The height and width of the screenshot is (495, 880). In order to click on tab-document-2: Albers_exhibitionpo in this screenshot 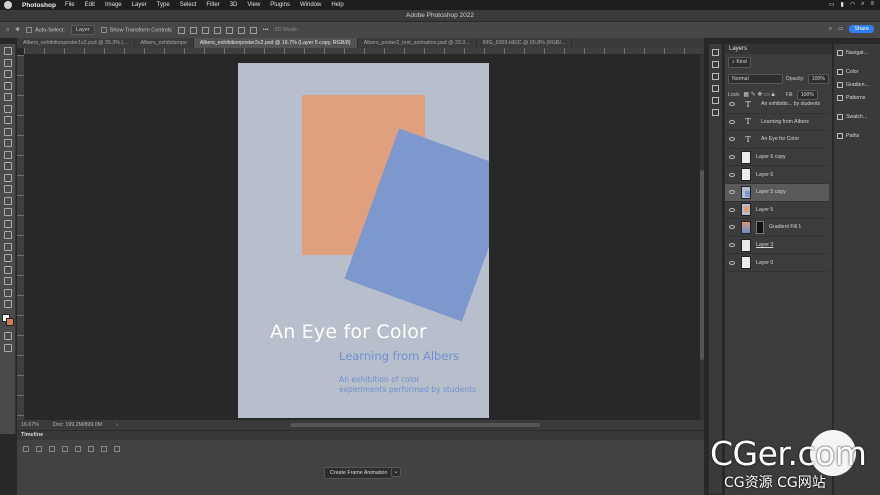, I will do `click(164, 43)`.